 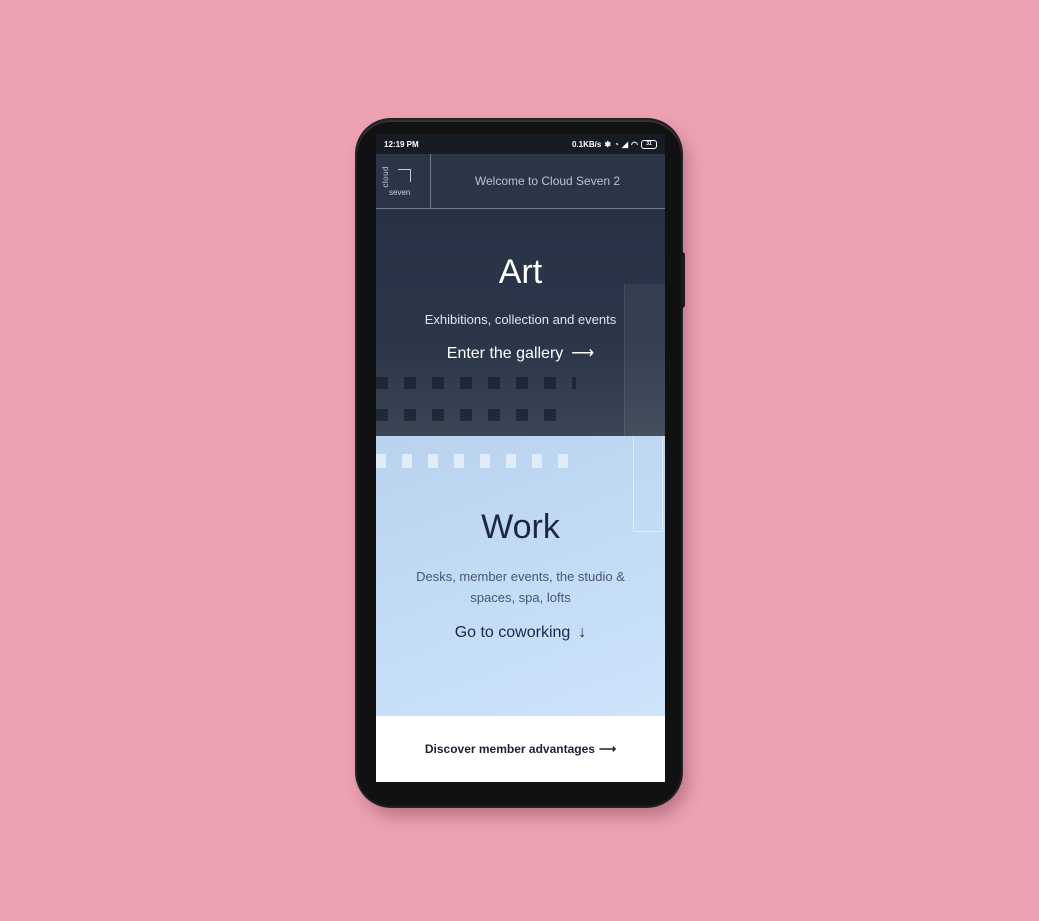 I want to click on member-advantages-link: Discover member advantages, so click(x=510, y=749).